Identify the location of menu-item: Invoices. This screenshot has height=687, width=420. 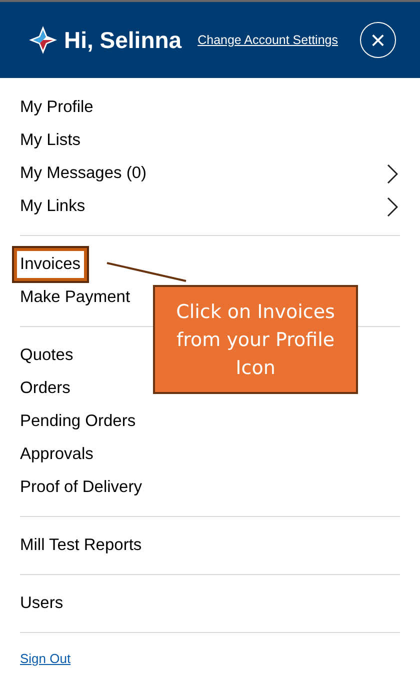
(50, 264).